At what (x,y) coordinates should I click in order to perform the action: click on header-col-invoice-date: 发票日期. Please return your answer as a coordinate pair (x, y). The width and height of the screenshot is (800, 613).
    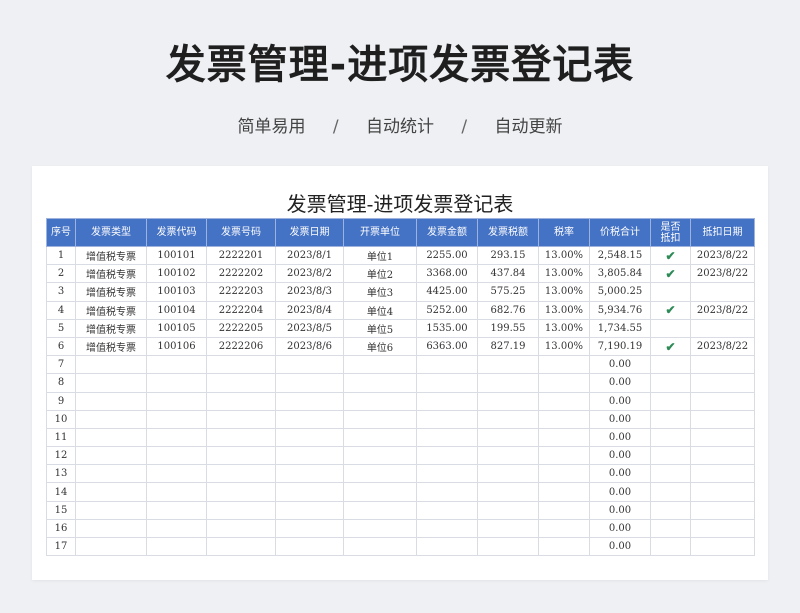
    Looking at the image, I should click on (309, 232).